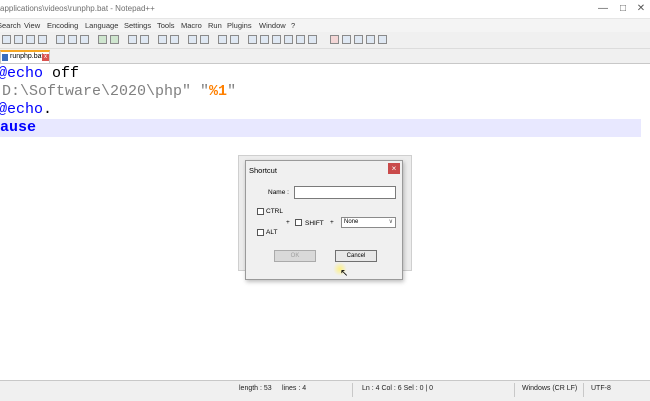  What do you see at coordinates (346, 39) in the screenshot?
I see `stop-record-icon` at bounding box center [346, 39].